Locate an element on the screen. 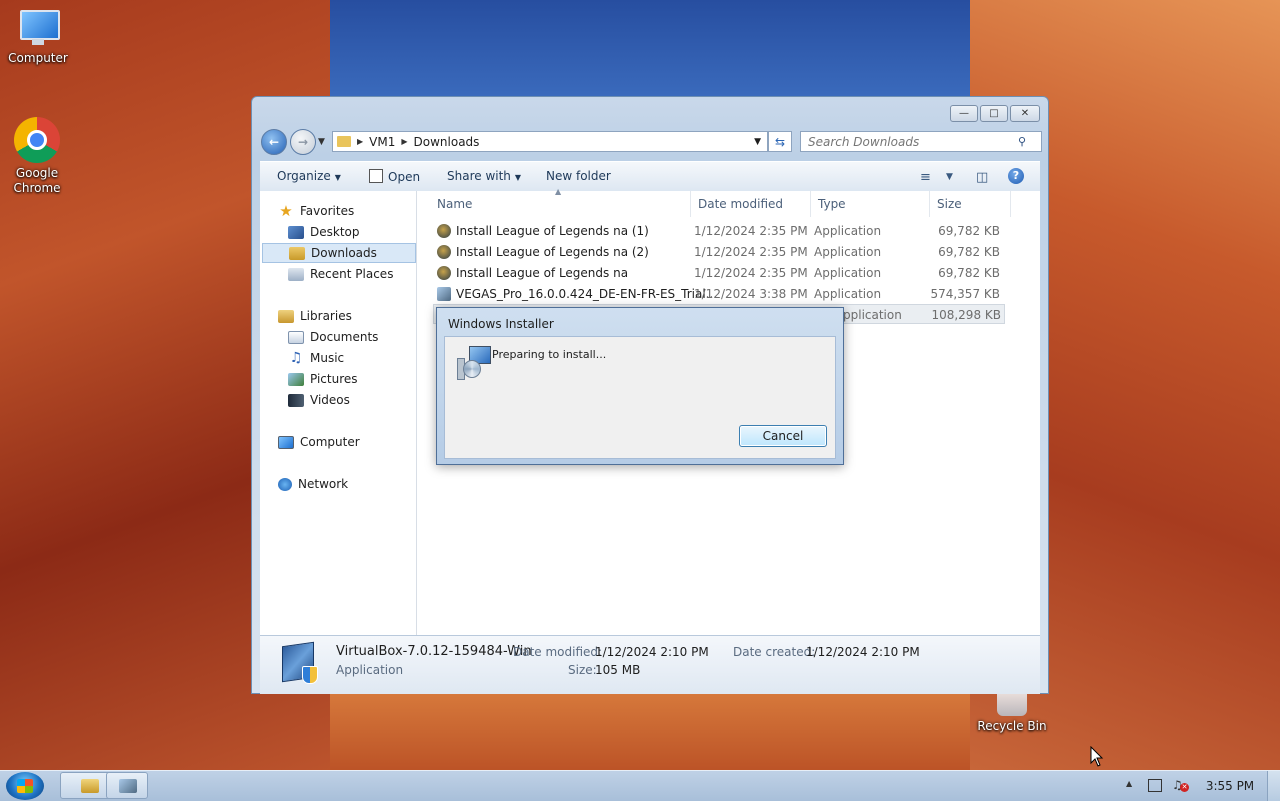  caption-buttons: — □ ✕ is located at coordinates (995, 113).